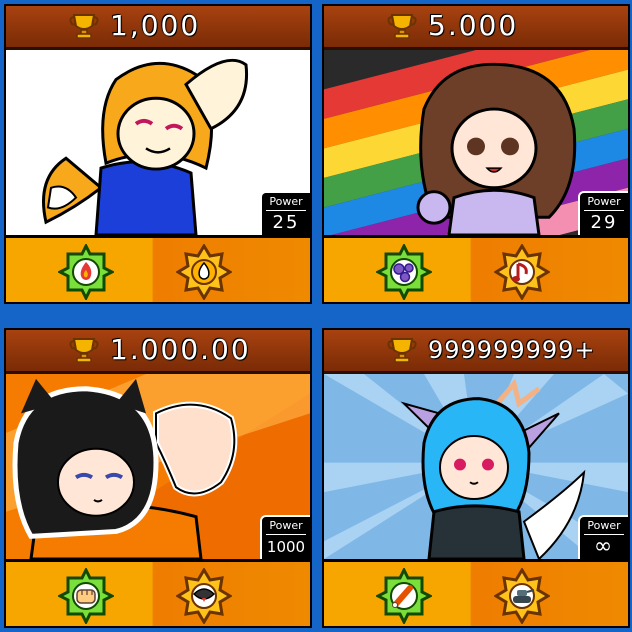 This screenshot has width=632, height=632. I want to click on music-note-icon, so click(522, 272).